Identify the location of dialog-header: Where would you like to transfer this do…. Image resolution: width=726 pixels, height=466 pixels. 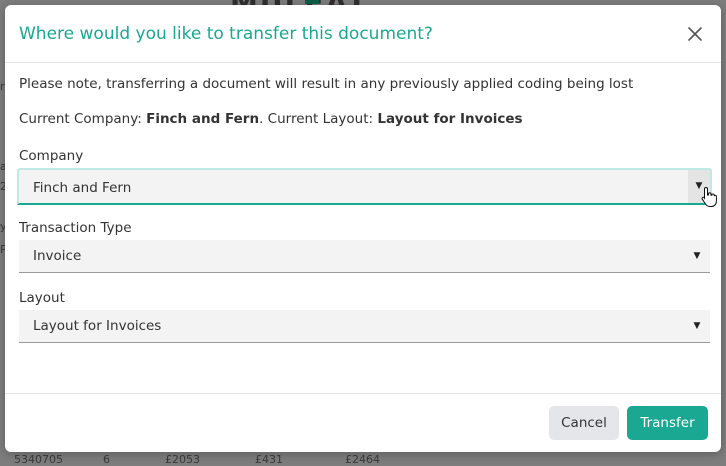
(363, 34).